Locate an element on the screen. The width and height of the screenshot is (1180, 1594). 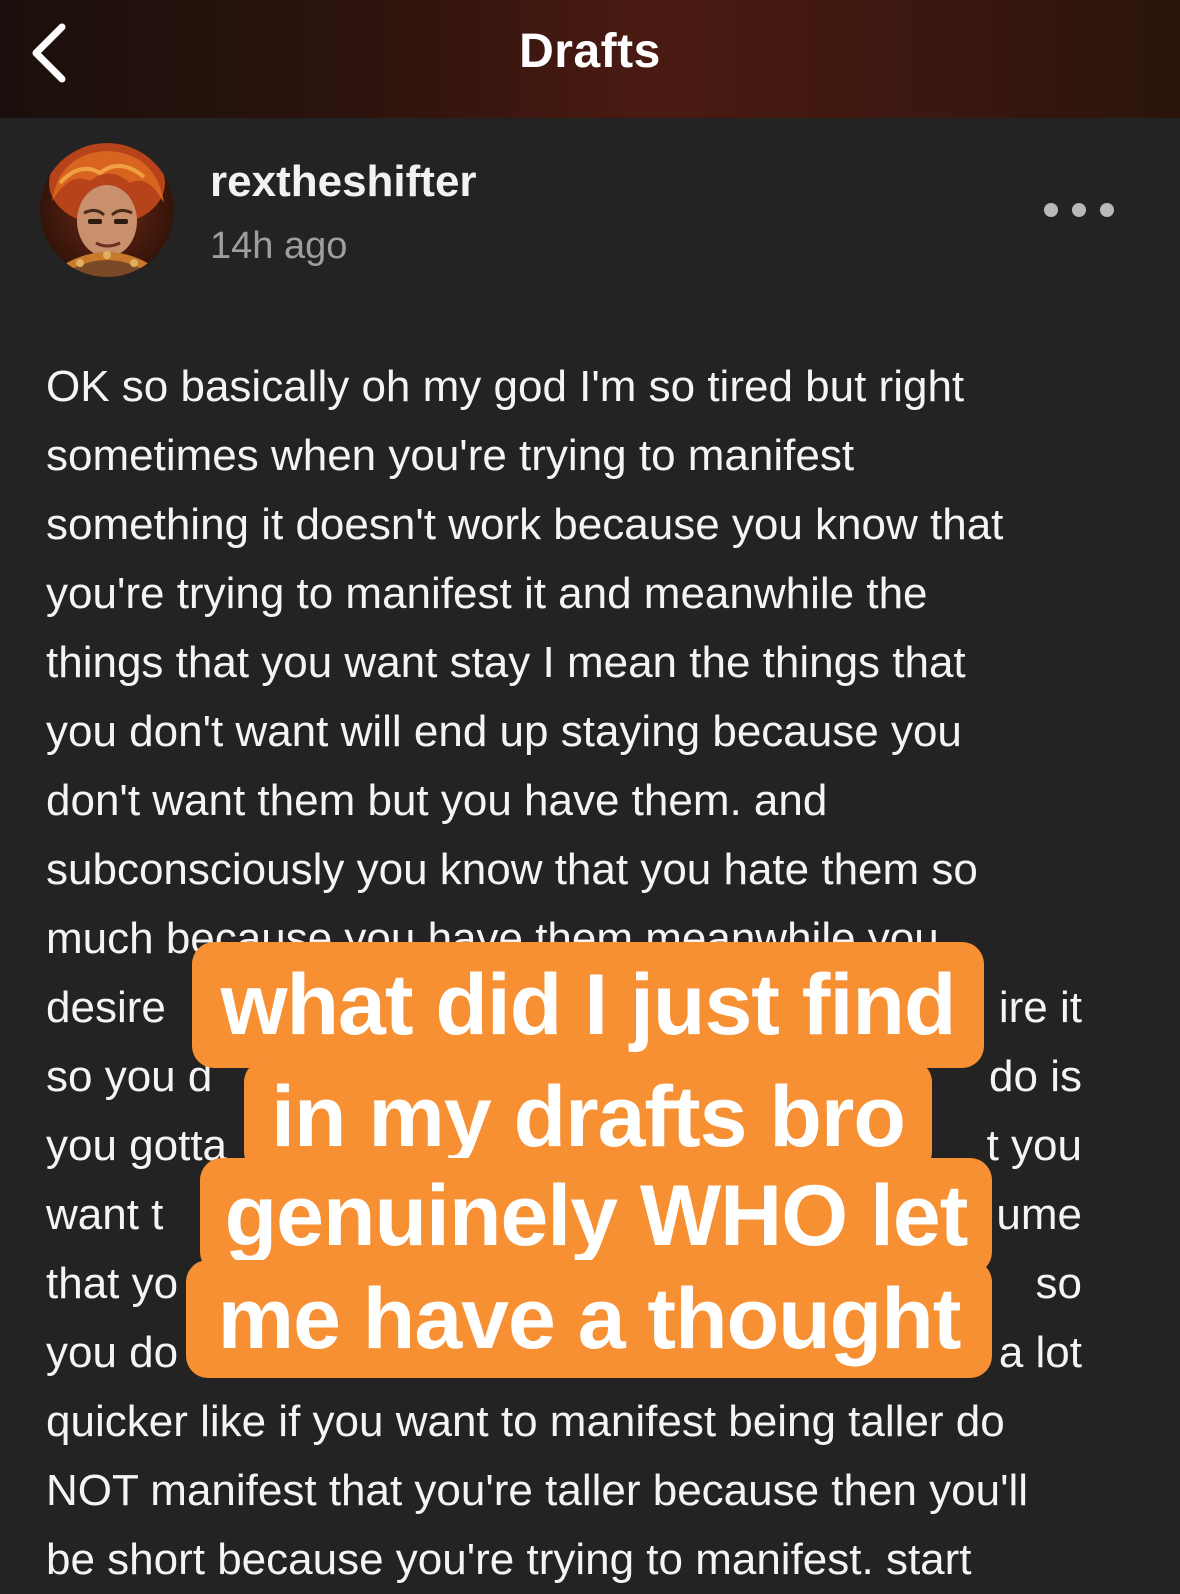
more-options-button is located at coordinates (1079, 210).